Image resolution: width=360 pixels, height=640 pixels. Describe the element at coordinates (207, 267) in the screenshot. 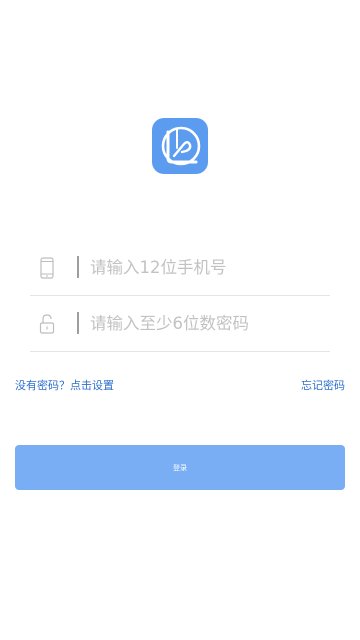

I see `phone-input` at that location.